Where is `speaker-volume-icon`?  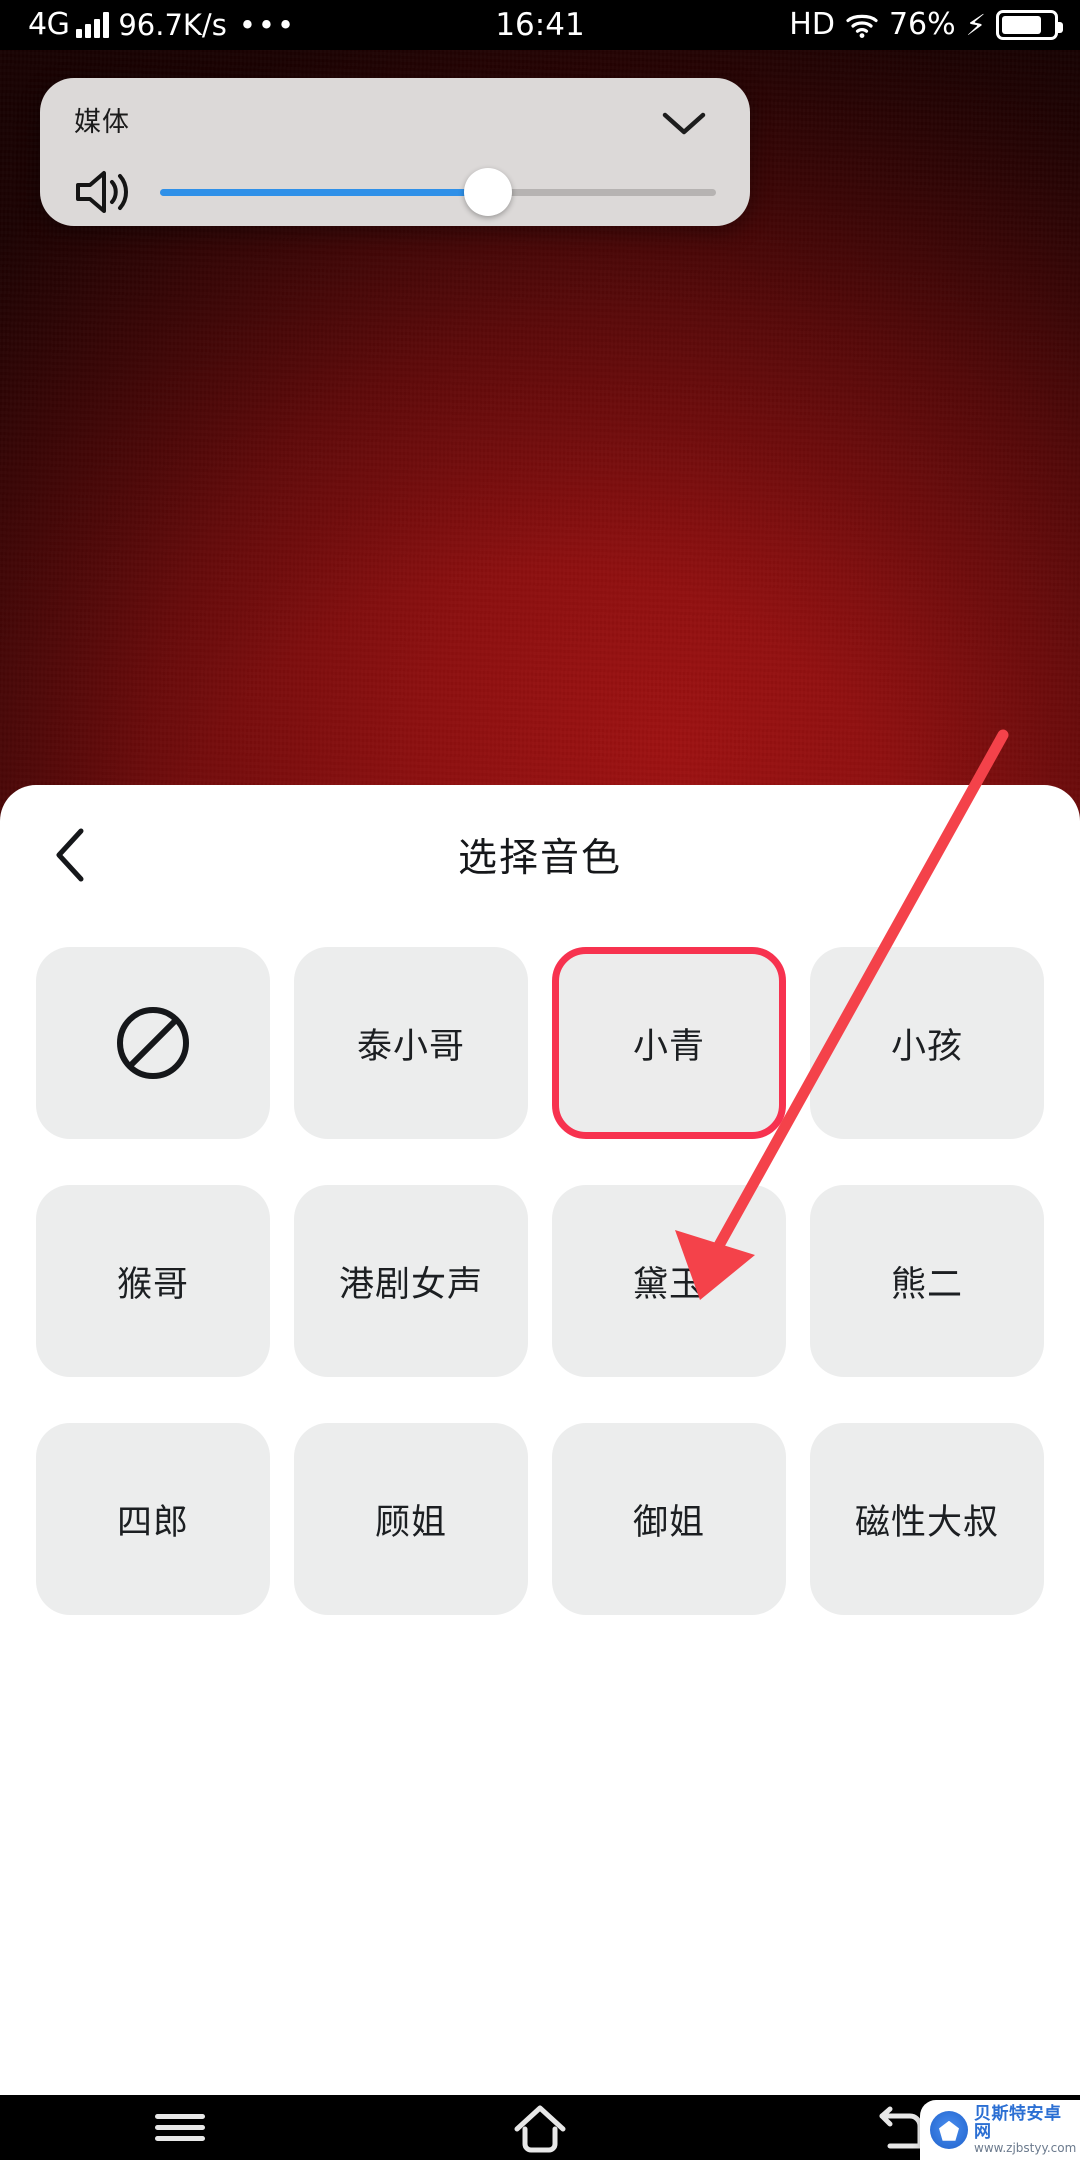
speaker-volume-icon is located at coordinates (105, 192).